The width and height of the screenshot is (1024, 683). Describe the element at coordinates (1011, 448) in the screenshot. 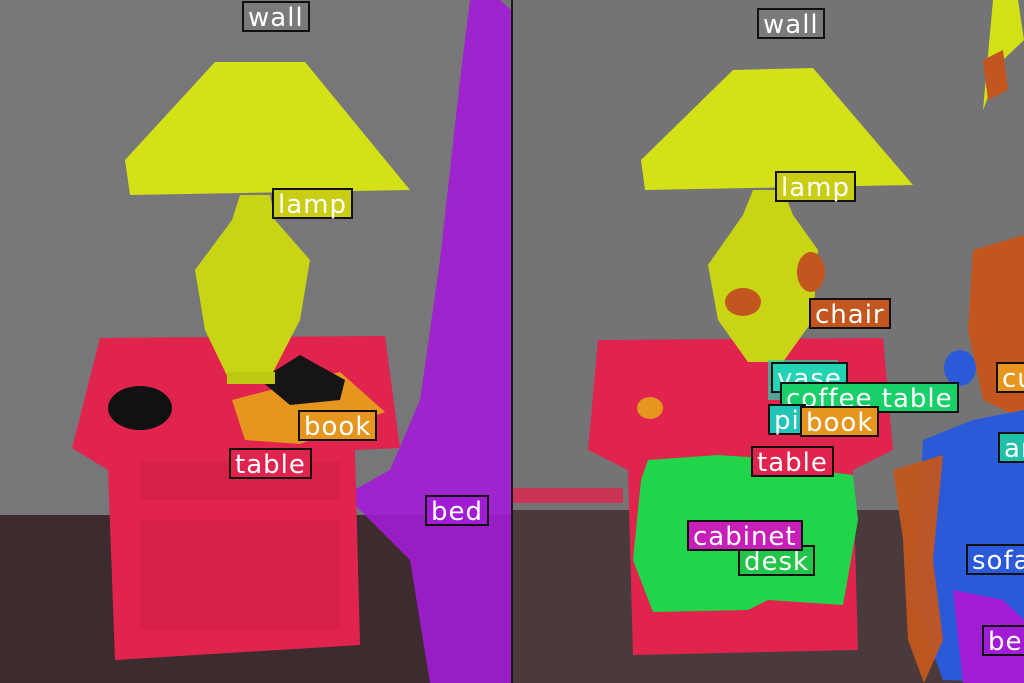

I see `label-ar: ar` at that location.